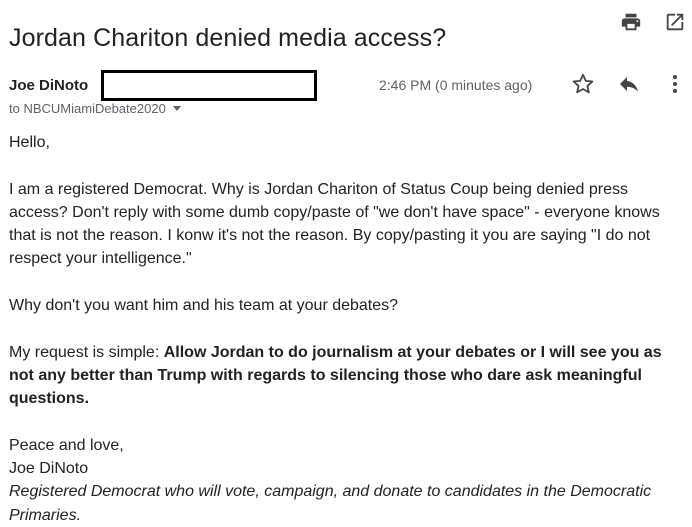 This screenshot has height=527, width=692. Describe the element at coordinates (66, 445) in the screenshot. I see `closing: Peace and love,` at that location.